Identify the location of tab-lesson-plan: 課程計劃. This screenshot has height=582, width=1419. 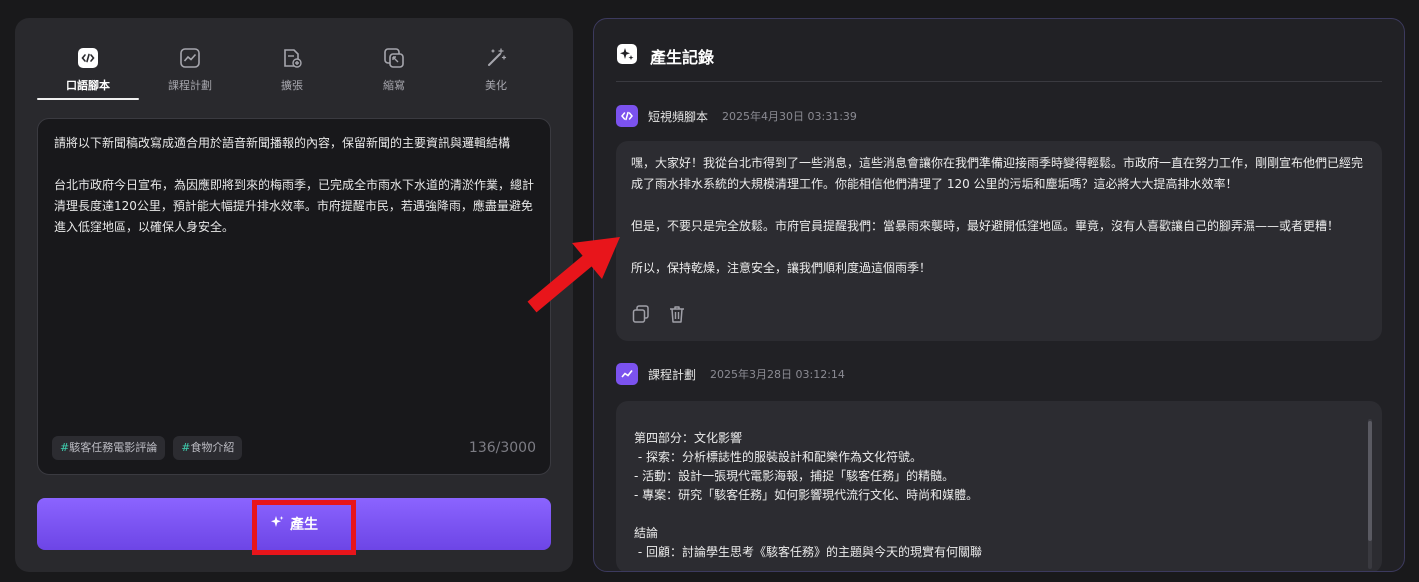
(190, 73).